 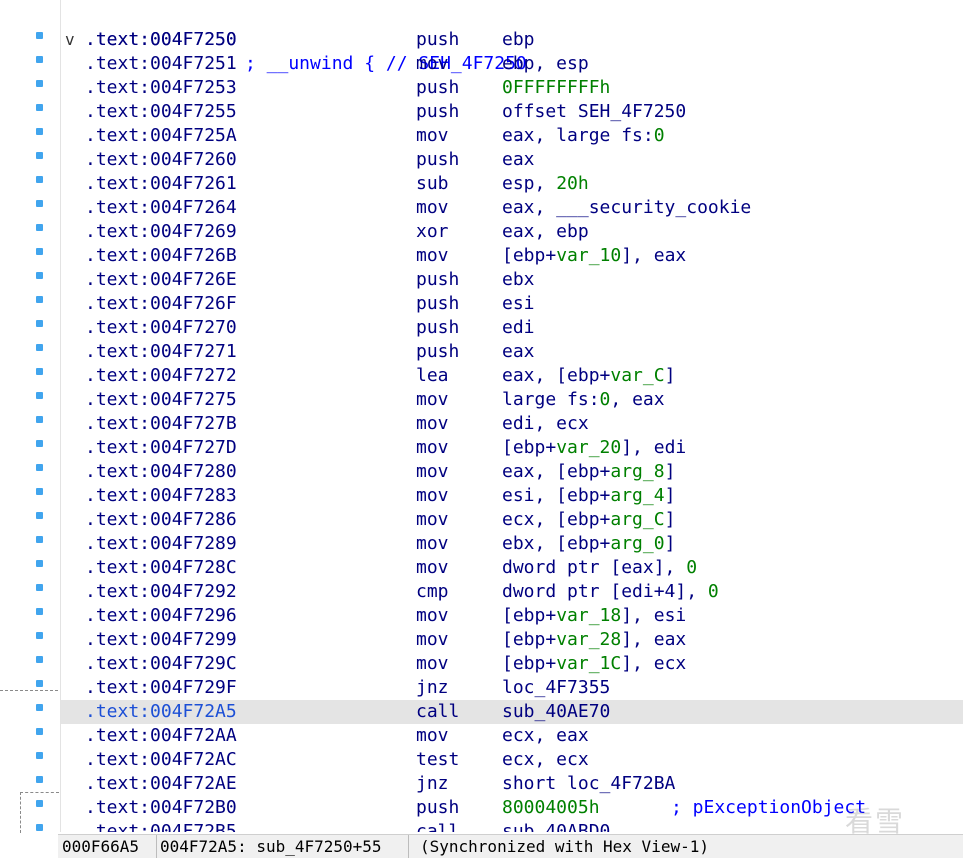 What do you see at coordinates (588, 520) in the screenshot?
I see `instruction-operands: ecx, [ebp+arg_C]` at bounding box center [588, 520].